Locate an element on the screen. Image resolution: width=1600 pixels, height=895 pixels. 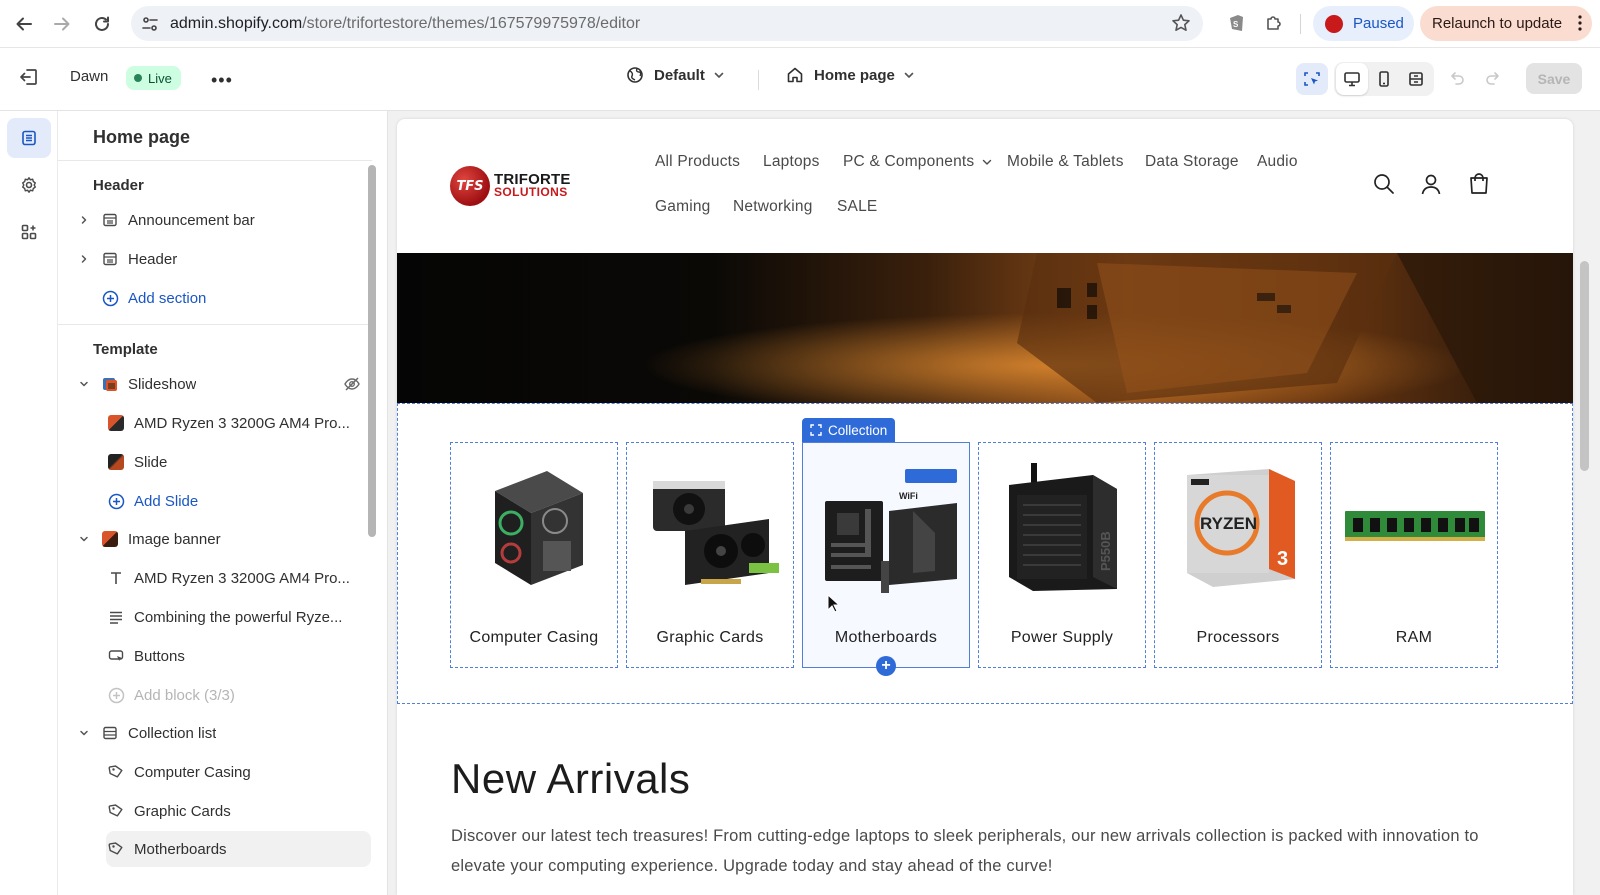
logo-mark: TFS is located at coordinates (470, 186).